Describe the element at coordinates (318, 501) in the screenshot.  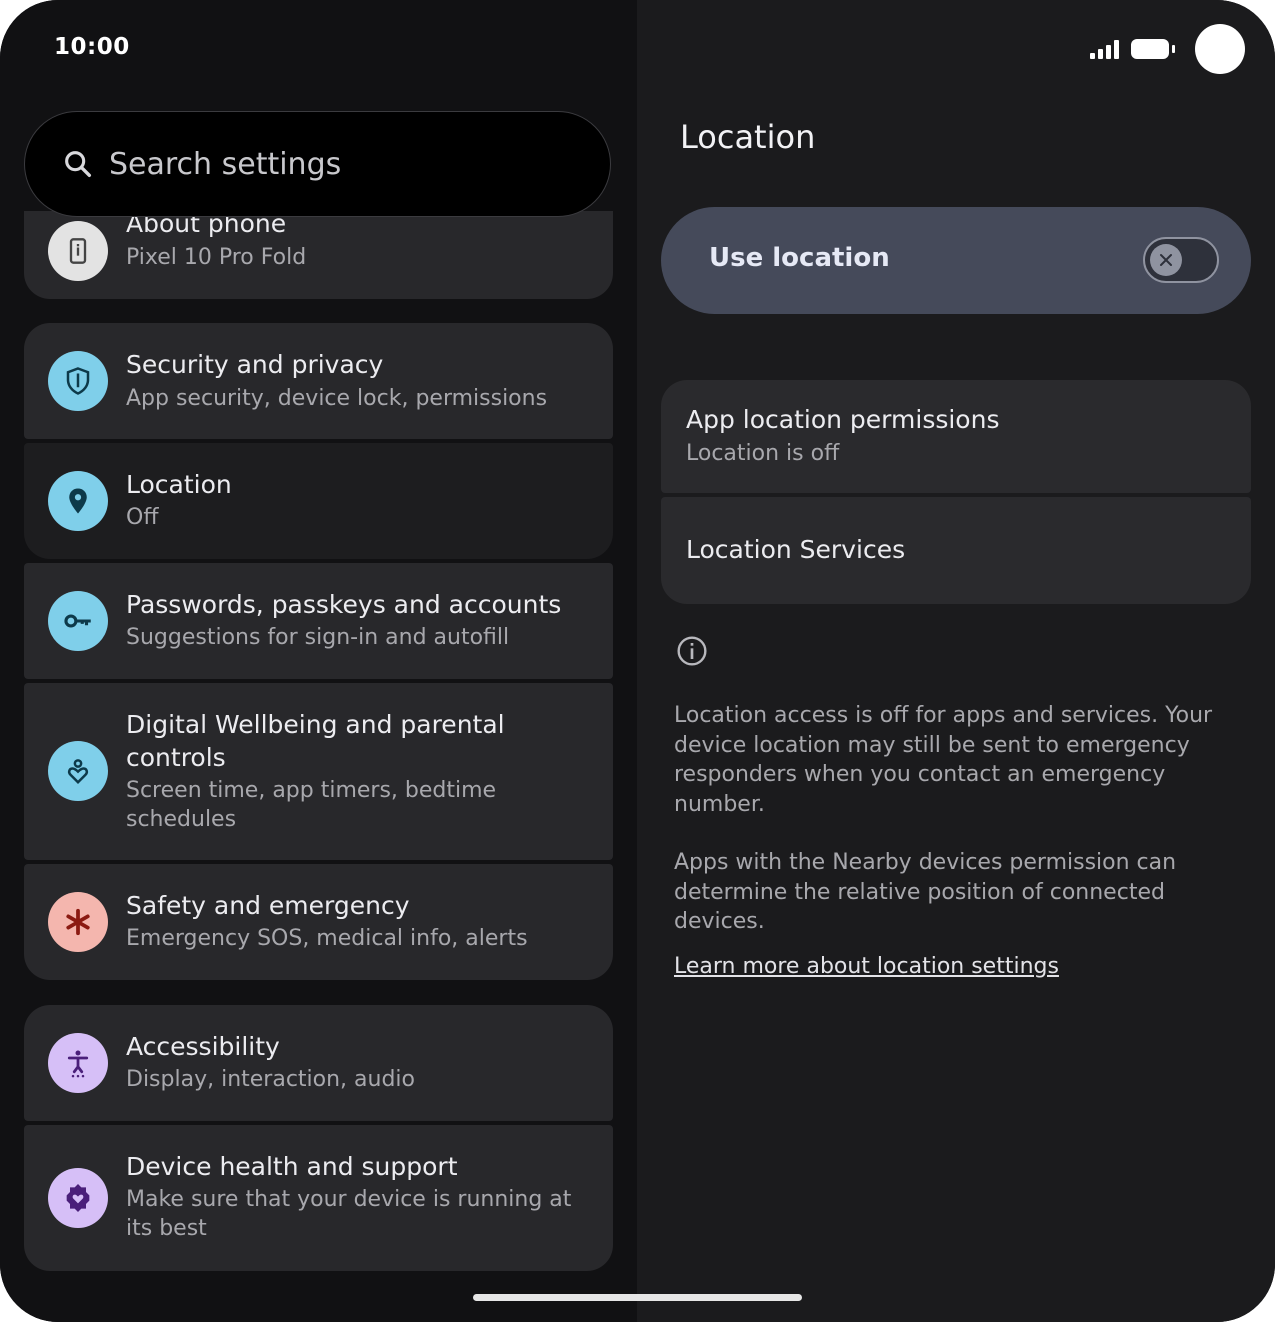
I see `settings-item-location: Location Off` at that location.